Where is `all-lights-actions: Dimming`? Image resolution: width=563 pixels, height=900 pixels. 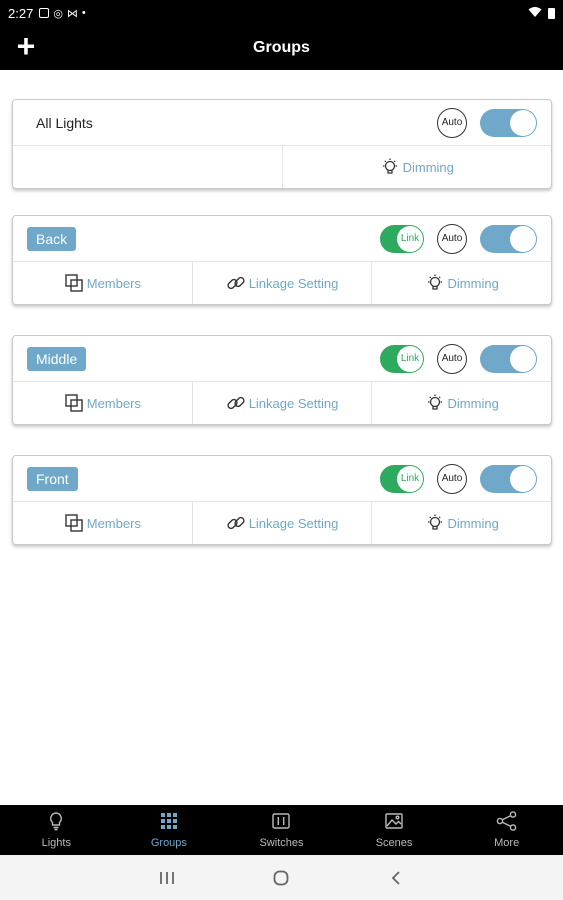 all-lights-actions: Dimming is located at coordinates (282, 167).